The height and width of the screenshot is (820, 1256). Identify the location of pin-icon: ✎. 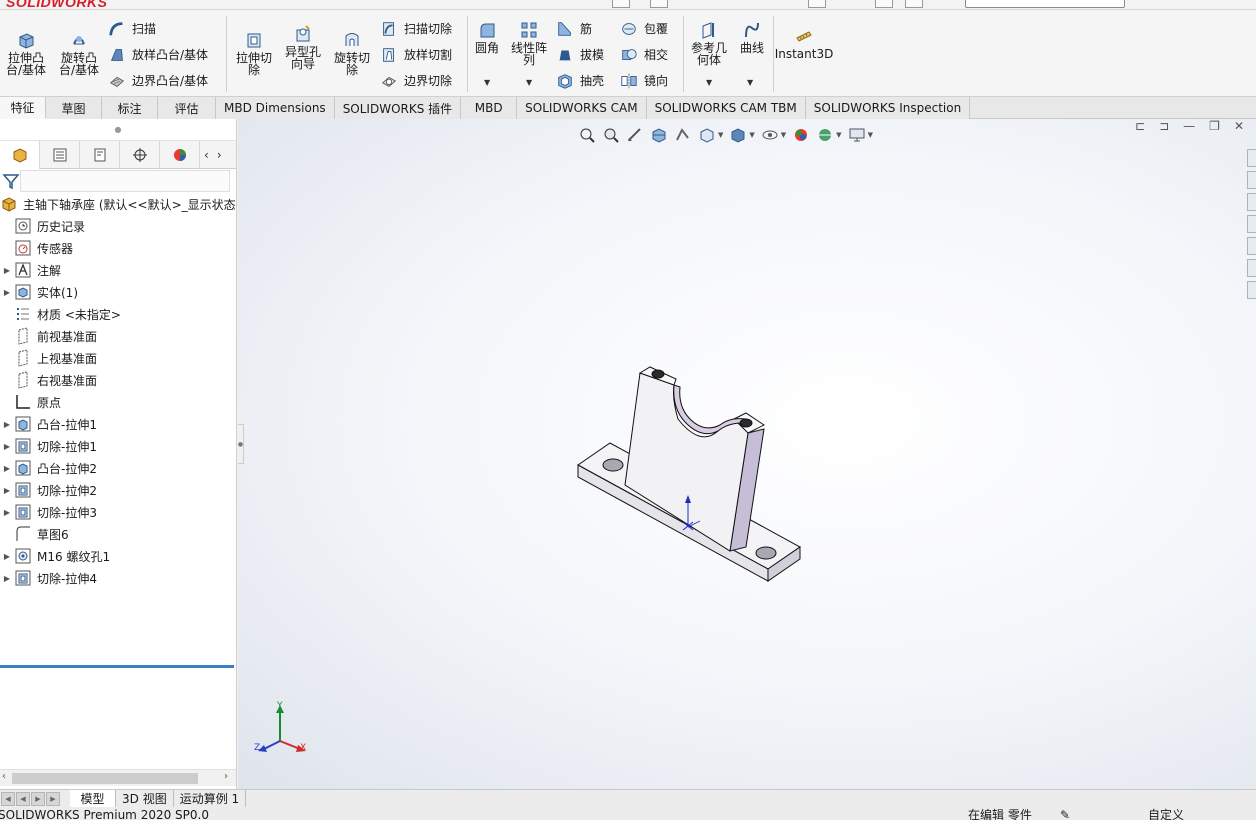
(1065, 813).